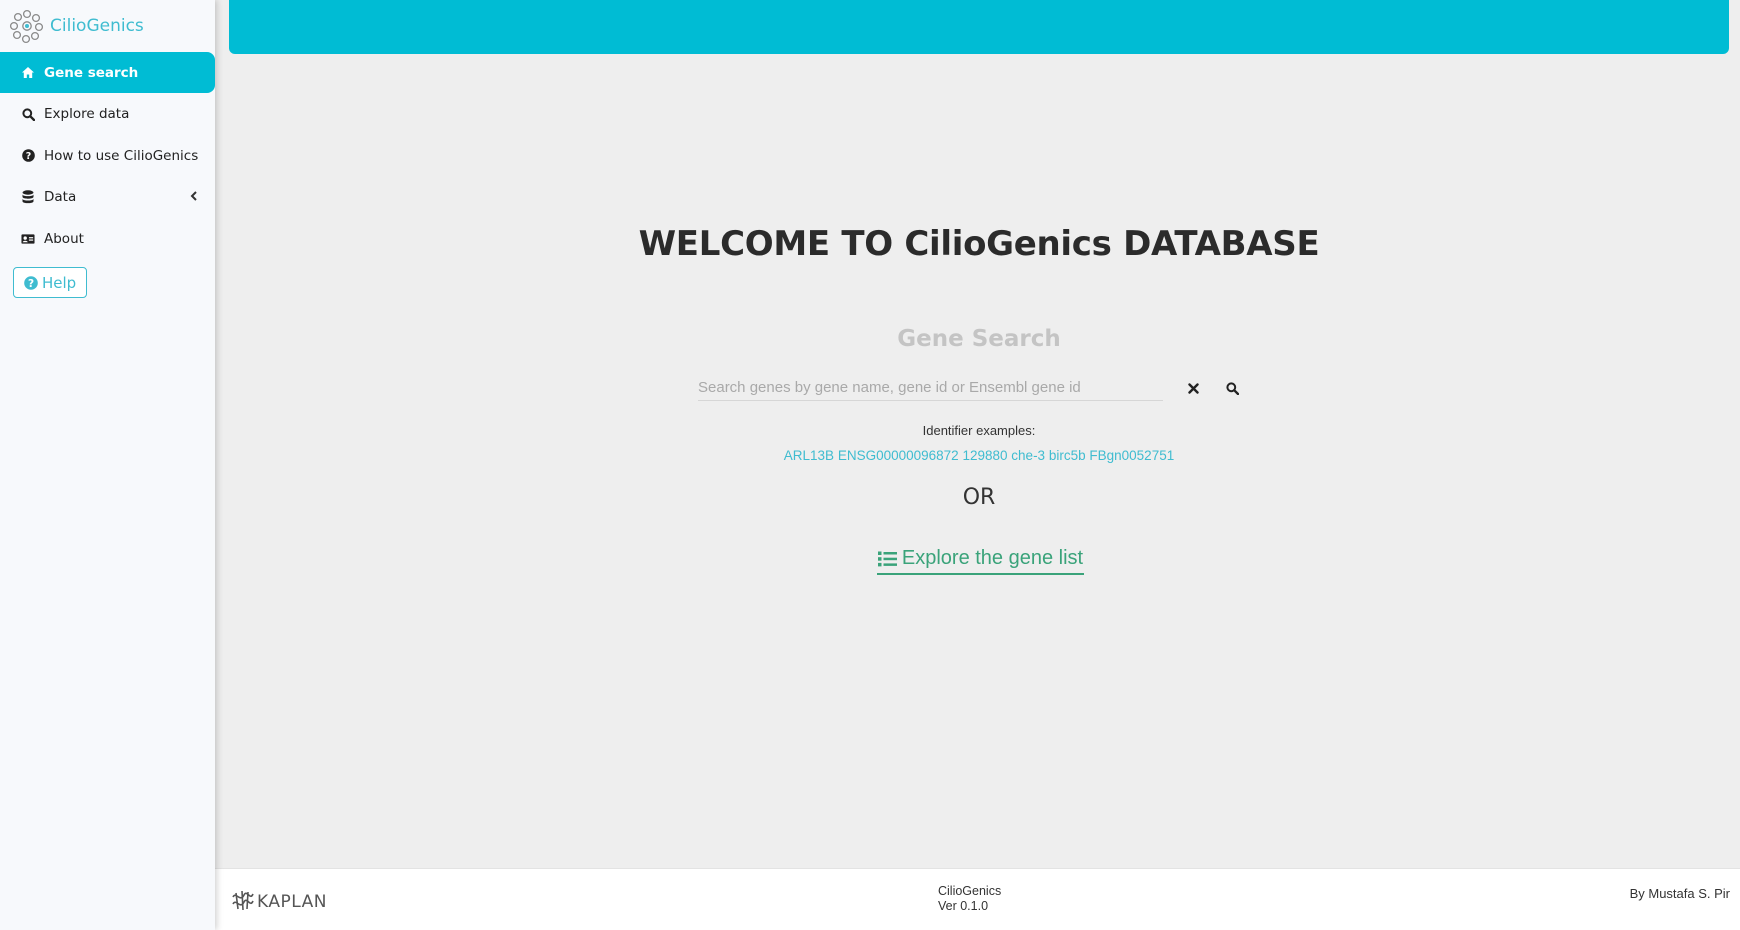 This screenshot has height=930, width=1740. I want to click on footer-version: Ver 0.1.0, so click(963, 906).